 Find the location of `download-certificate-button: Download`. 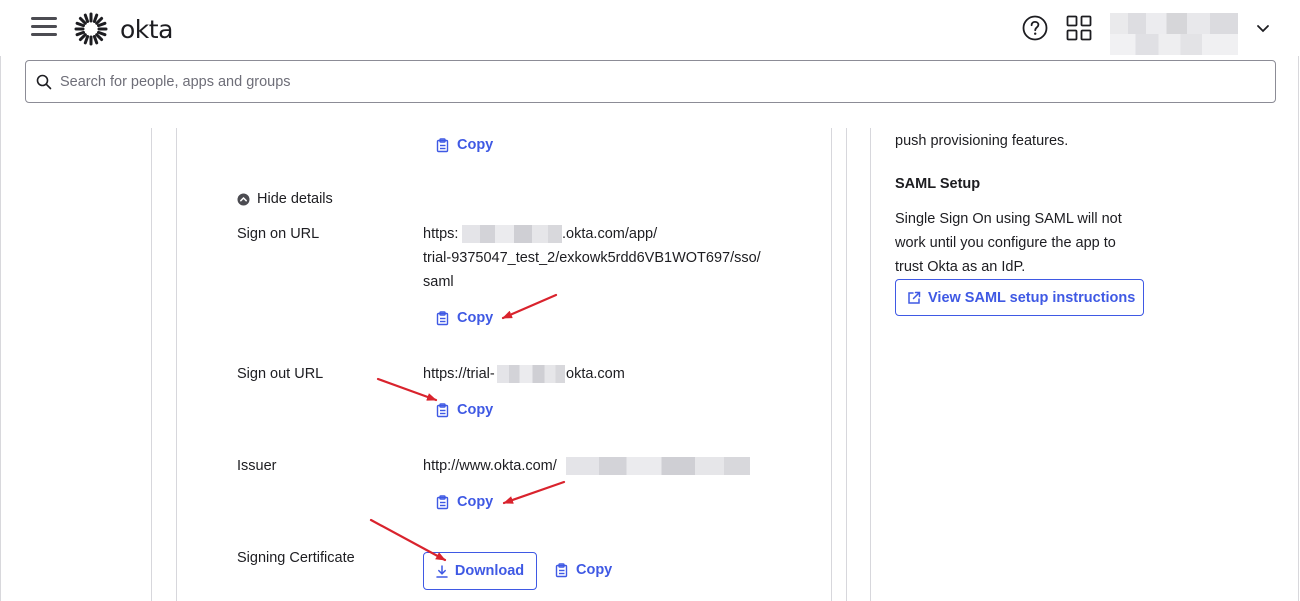

download-certificate-button: Download is located at coordinates (480, 571).